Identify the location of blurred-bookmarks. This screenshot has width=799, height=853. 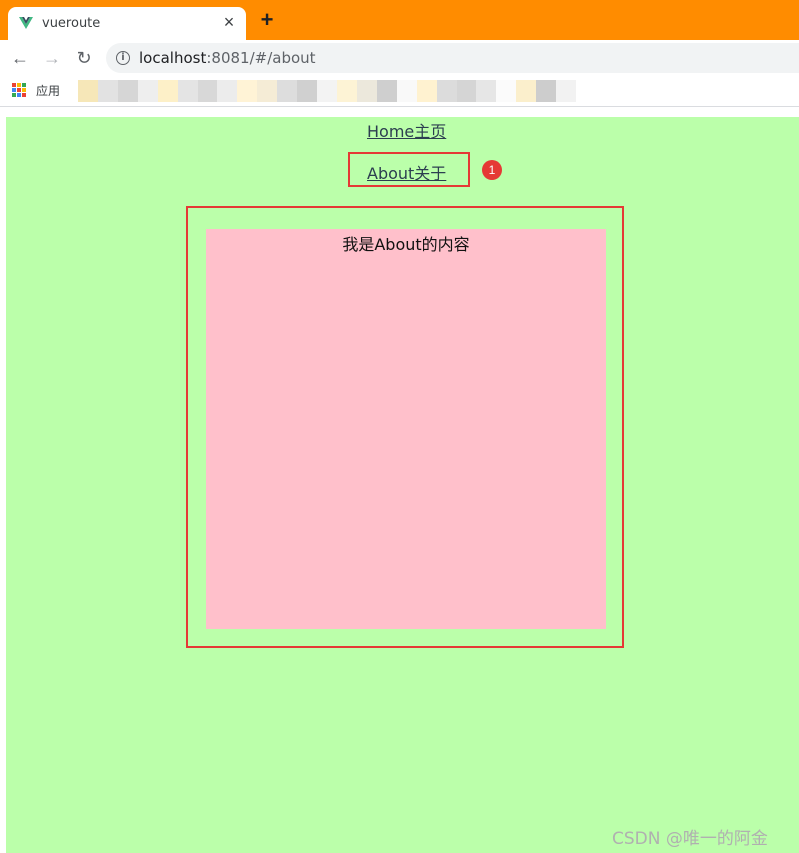
(327, 91).